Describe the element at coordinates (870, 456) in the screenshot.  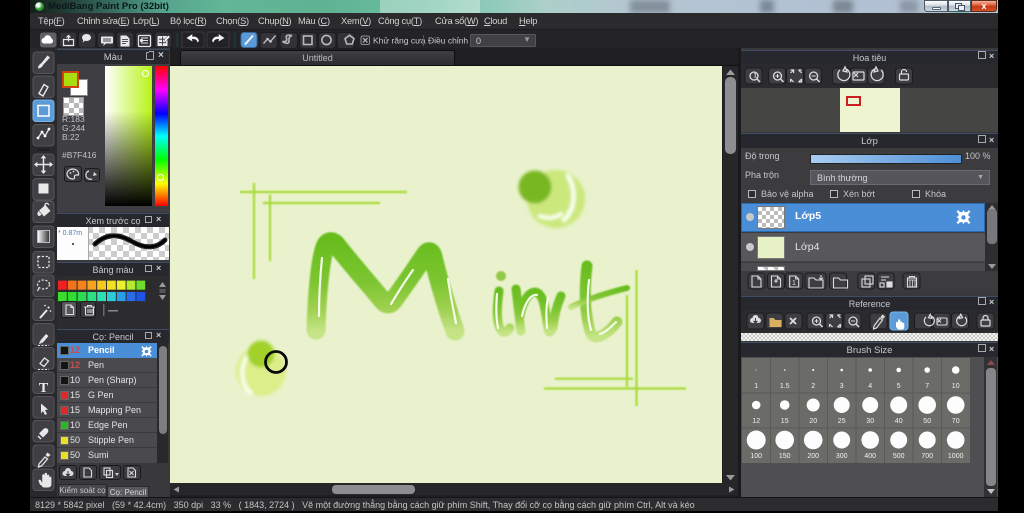
I see `svg-text: 400` at that location.